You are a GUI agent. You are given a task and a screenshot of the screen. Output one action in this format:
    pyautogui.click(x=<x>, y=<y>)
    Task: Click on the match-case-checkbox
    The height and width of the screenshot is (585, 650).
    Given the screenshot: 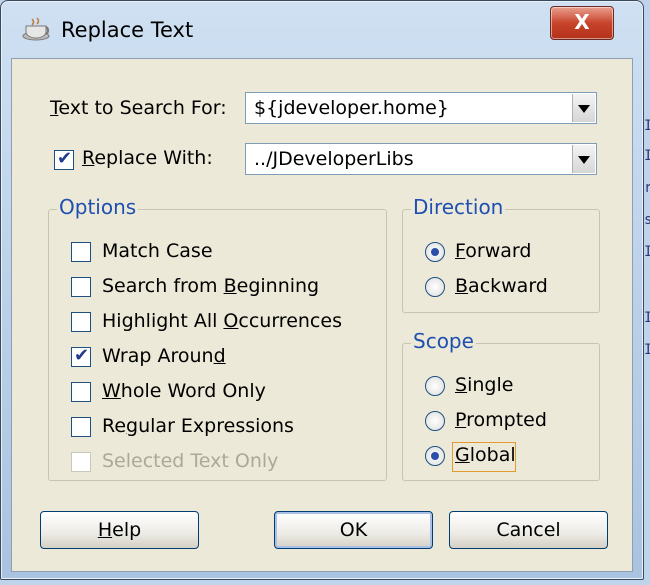 What is the action you would take?
    pyautogui.click(x=81, y=252)
    